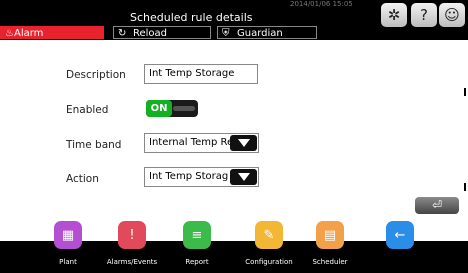 This screenshot has width=468, height=273. Describe the element at coordinates (197, 262) in the screenshot. I see `nav-report-label: Report` at that location.